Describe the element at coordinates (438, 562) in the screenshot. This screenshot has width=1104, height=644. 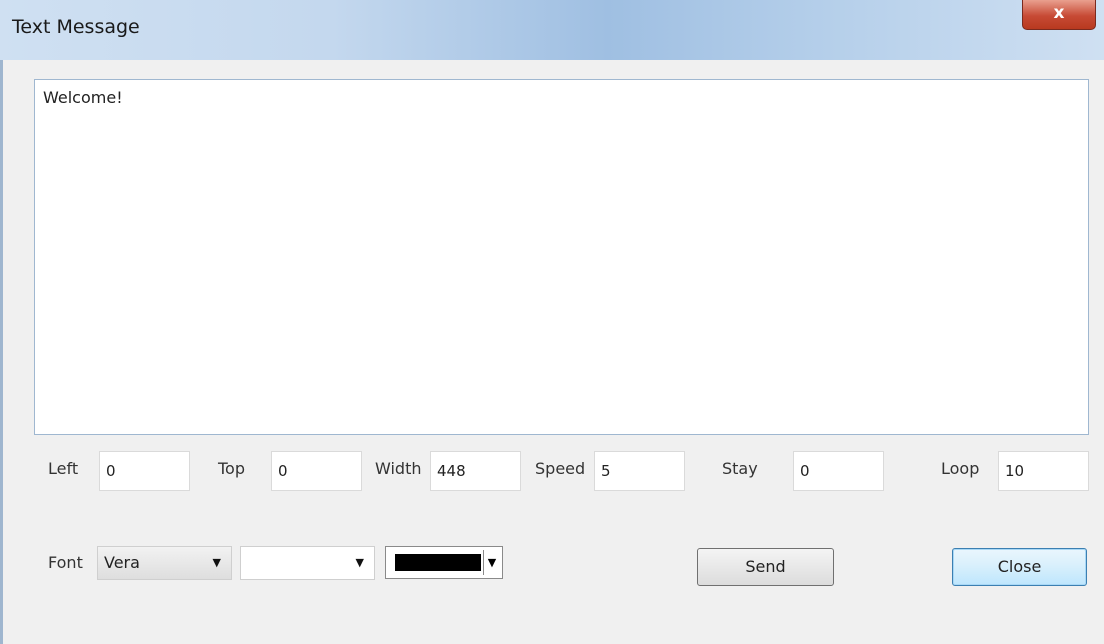
I see `color-swatch` at that location.